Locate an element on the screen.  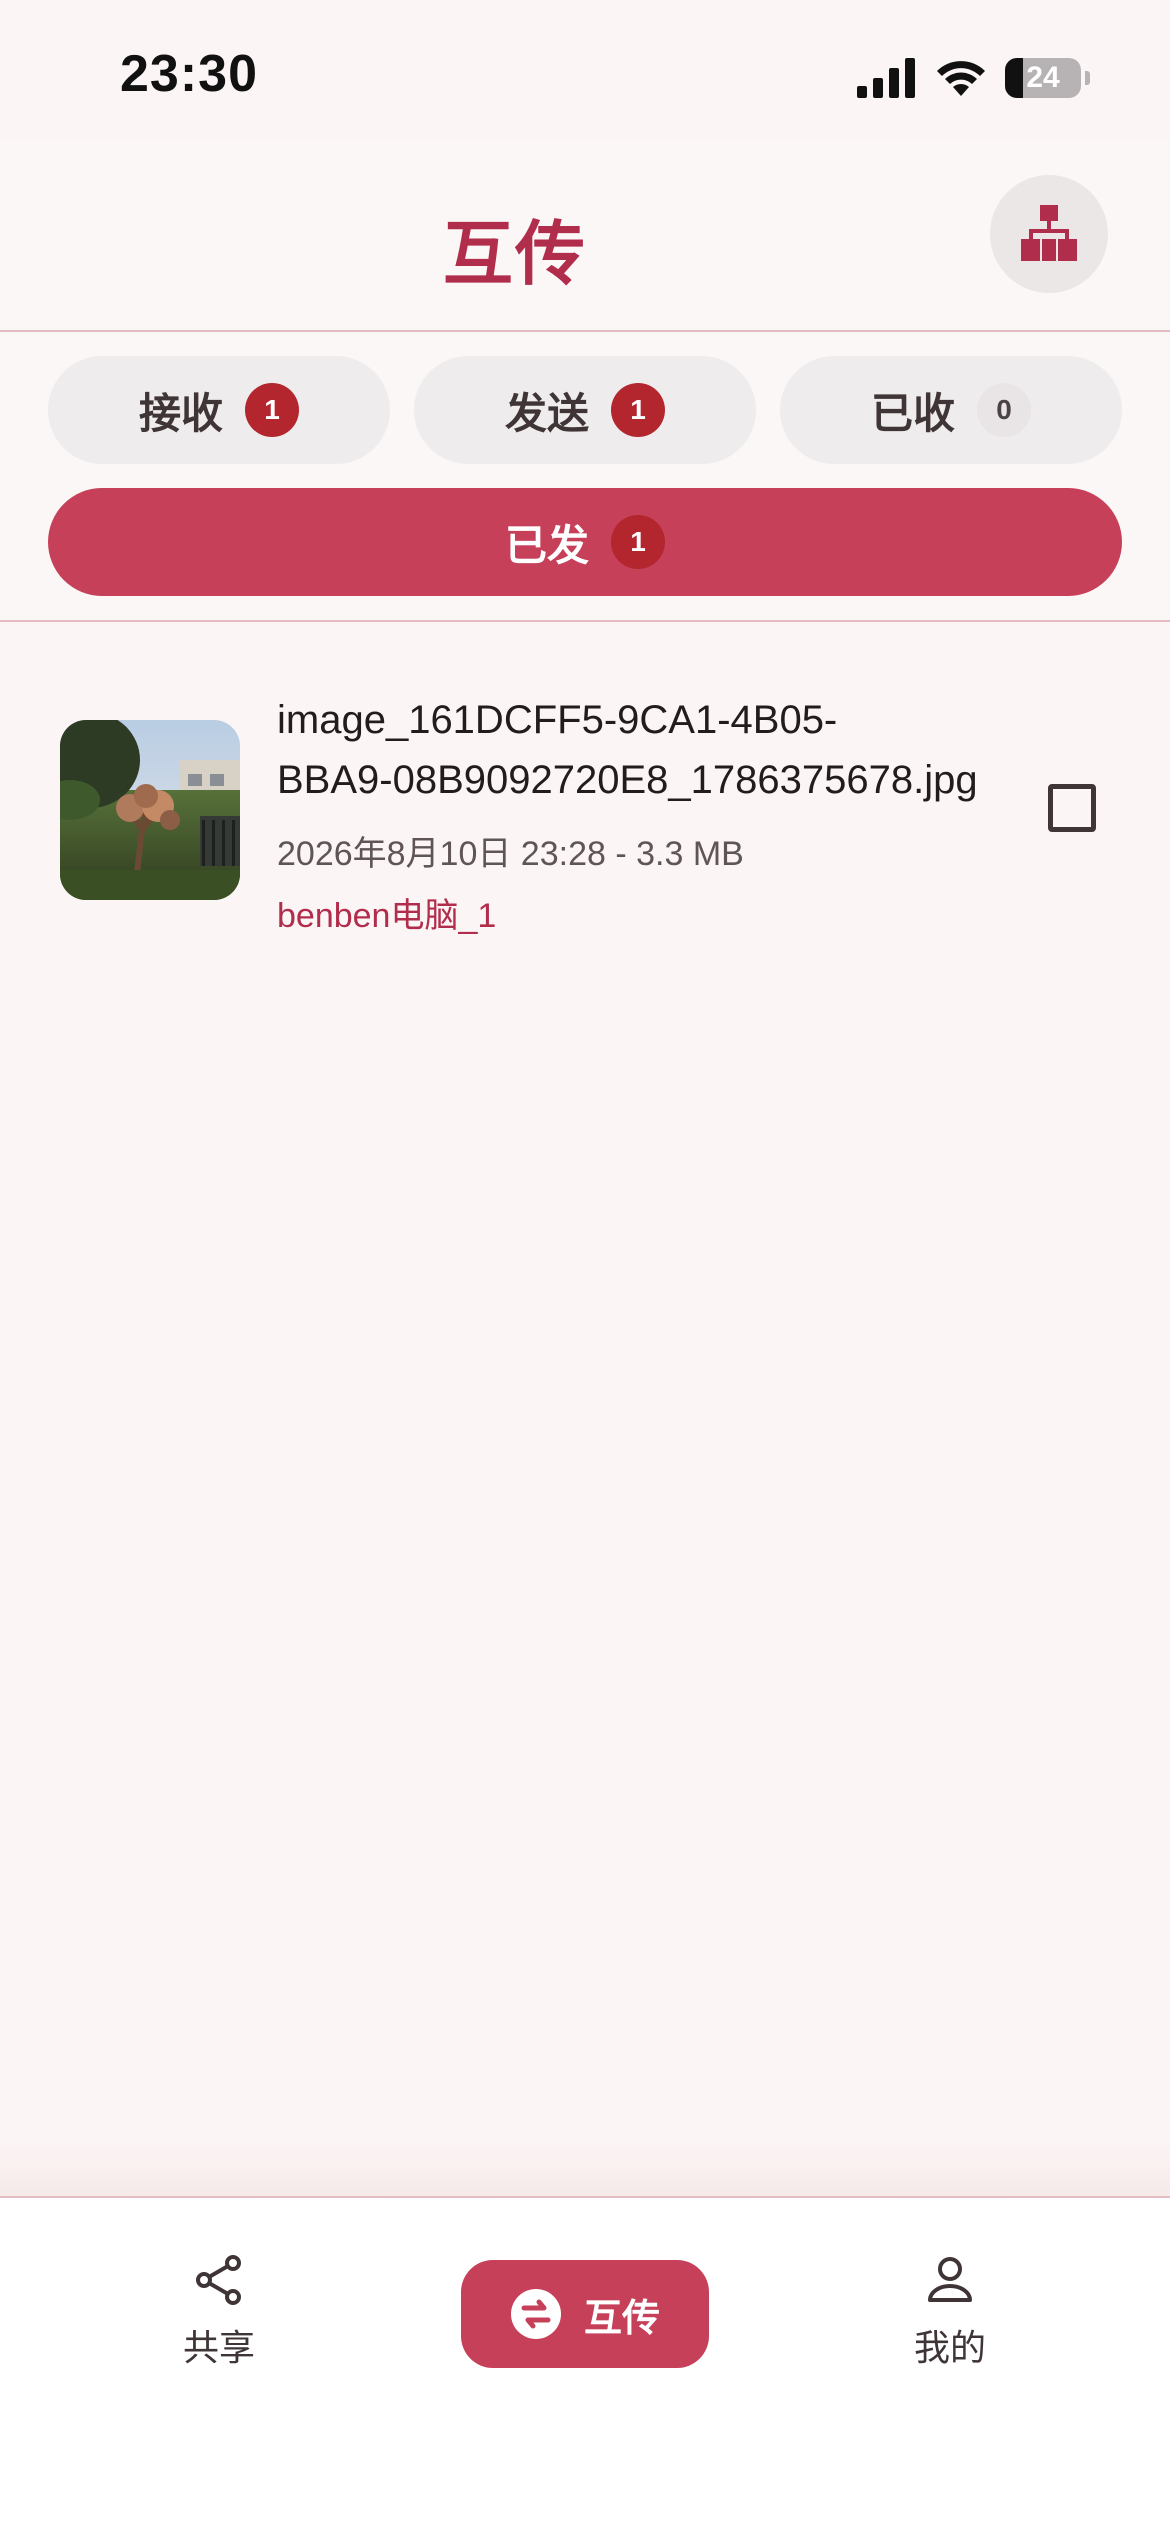
nav-mine-label: 我的 is located at coordinates (949, 2347).